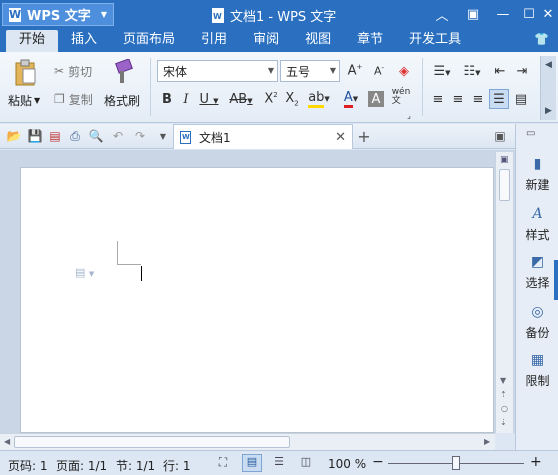  What do you see at coordinates (404, 71) in the screenshot?
I see `clear-format-button: ◈` at bounding box center [404, 71].